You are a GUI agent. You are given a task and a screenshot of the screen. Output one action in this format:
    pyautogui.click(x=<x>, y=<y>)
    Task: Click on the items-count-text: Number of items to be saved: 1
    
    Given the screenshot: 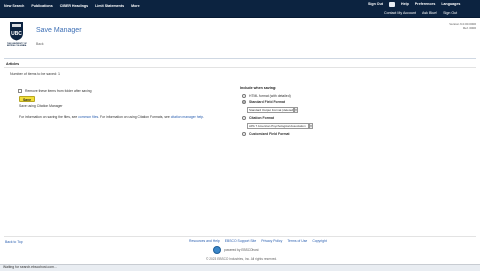 What is the action you would take?
    pyautogui.click(x=35, y=74)
    